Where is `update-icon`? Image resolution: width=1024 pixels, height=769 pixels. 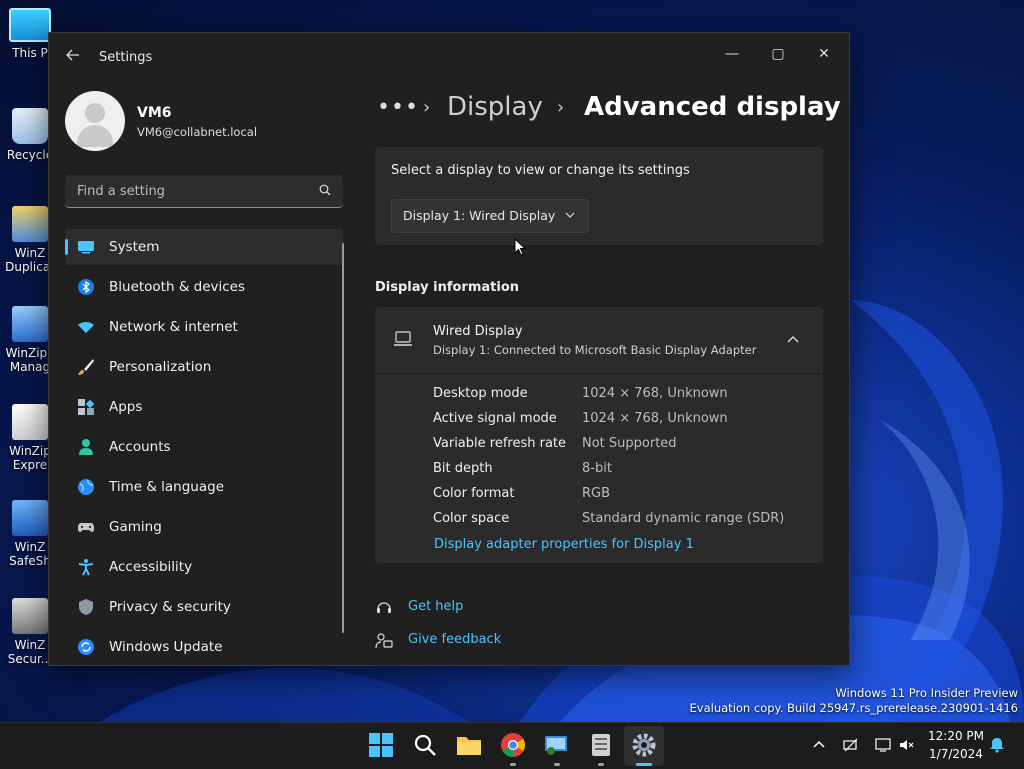 update-icon is located at coordinates (86, 647).